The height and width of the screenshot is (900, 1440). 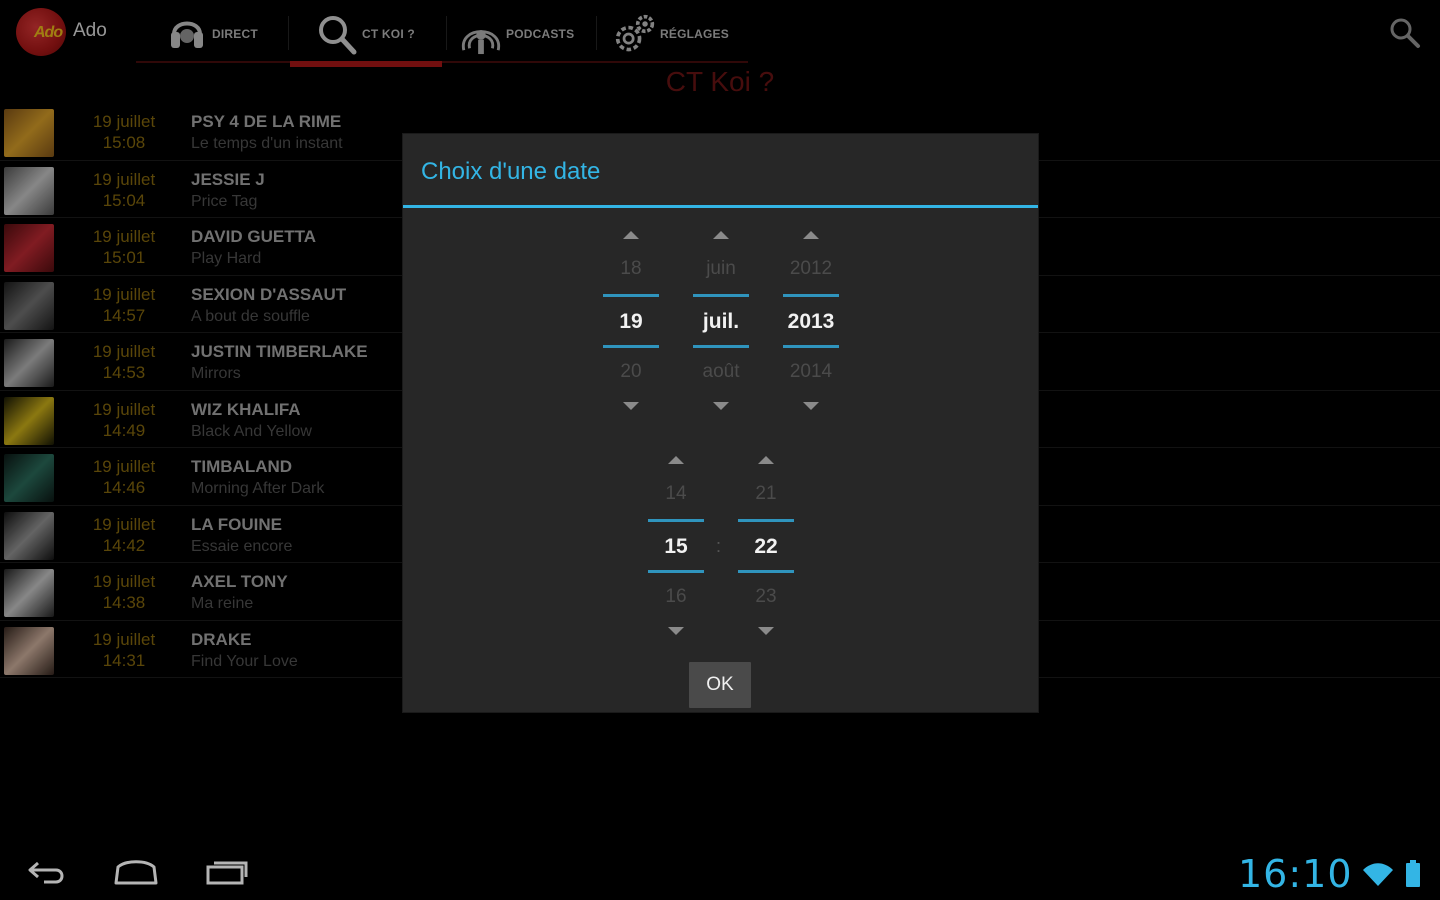 I want to click on back-arrow-icon, so click(x=46, y=872).